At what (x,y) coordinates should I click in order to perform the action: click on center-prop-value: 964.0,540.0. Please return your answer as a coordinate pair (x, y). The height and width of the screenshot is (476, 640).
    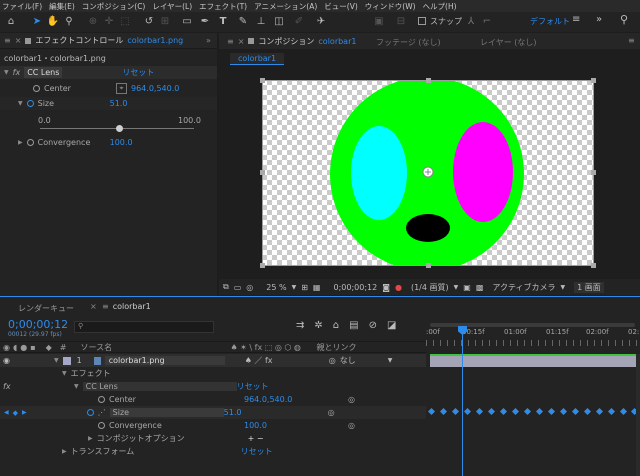
    Looking at the image, I should click on (296, 399).